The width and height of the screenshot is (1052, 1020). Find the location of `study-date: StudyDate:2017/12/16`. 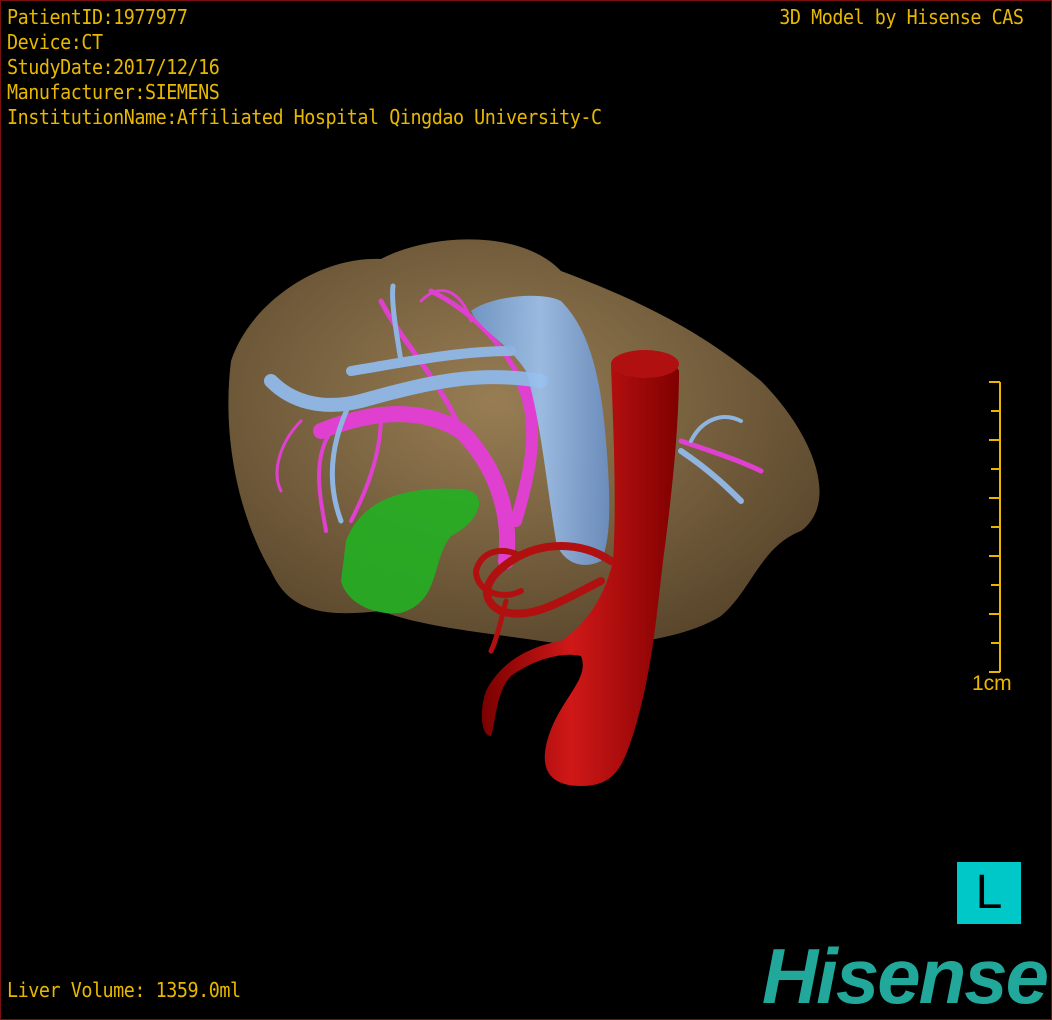

study-date: StudyDate:2017/12/16 is located at coordinates (113, 67).